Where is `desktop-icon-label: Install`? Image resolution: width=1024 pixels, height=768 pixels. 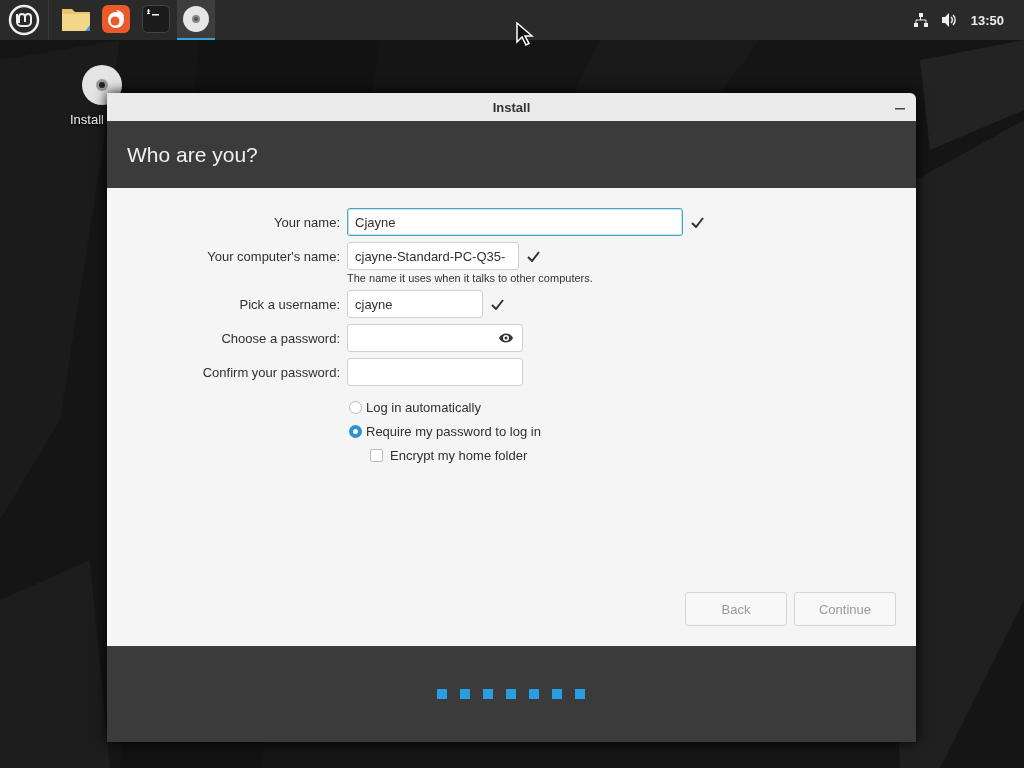 desktop-icon-label: Install is located at coordinates (87, 119).